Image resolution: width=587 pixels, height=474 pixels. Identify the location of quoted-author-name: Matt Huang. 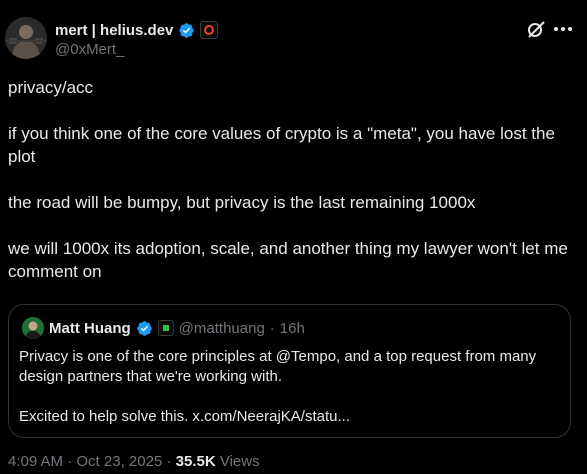
(90, 328).